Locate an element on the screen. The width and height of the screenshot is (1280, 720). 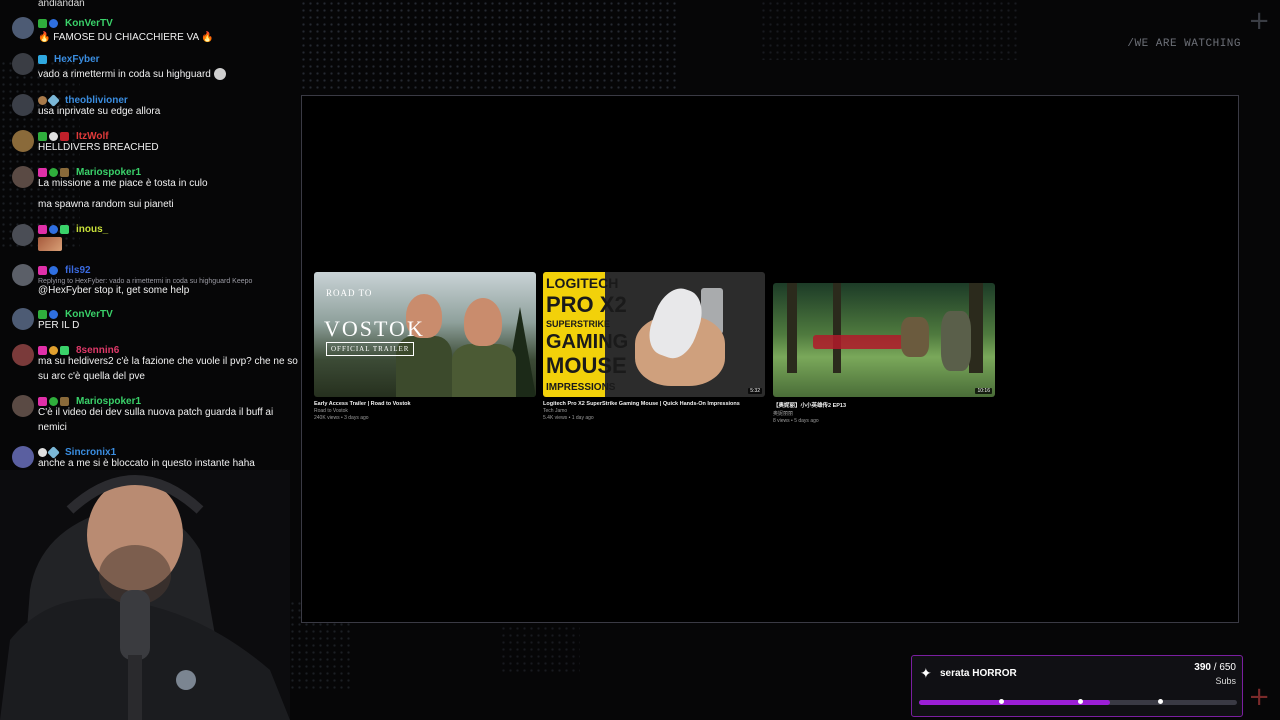
star-icon: ✦ is located at coordinates (926, 673).